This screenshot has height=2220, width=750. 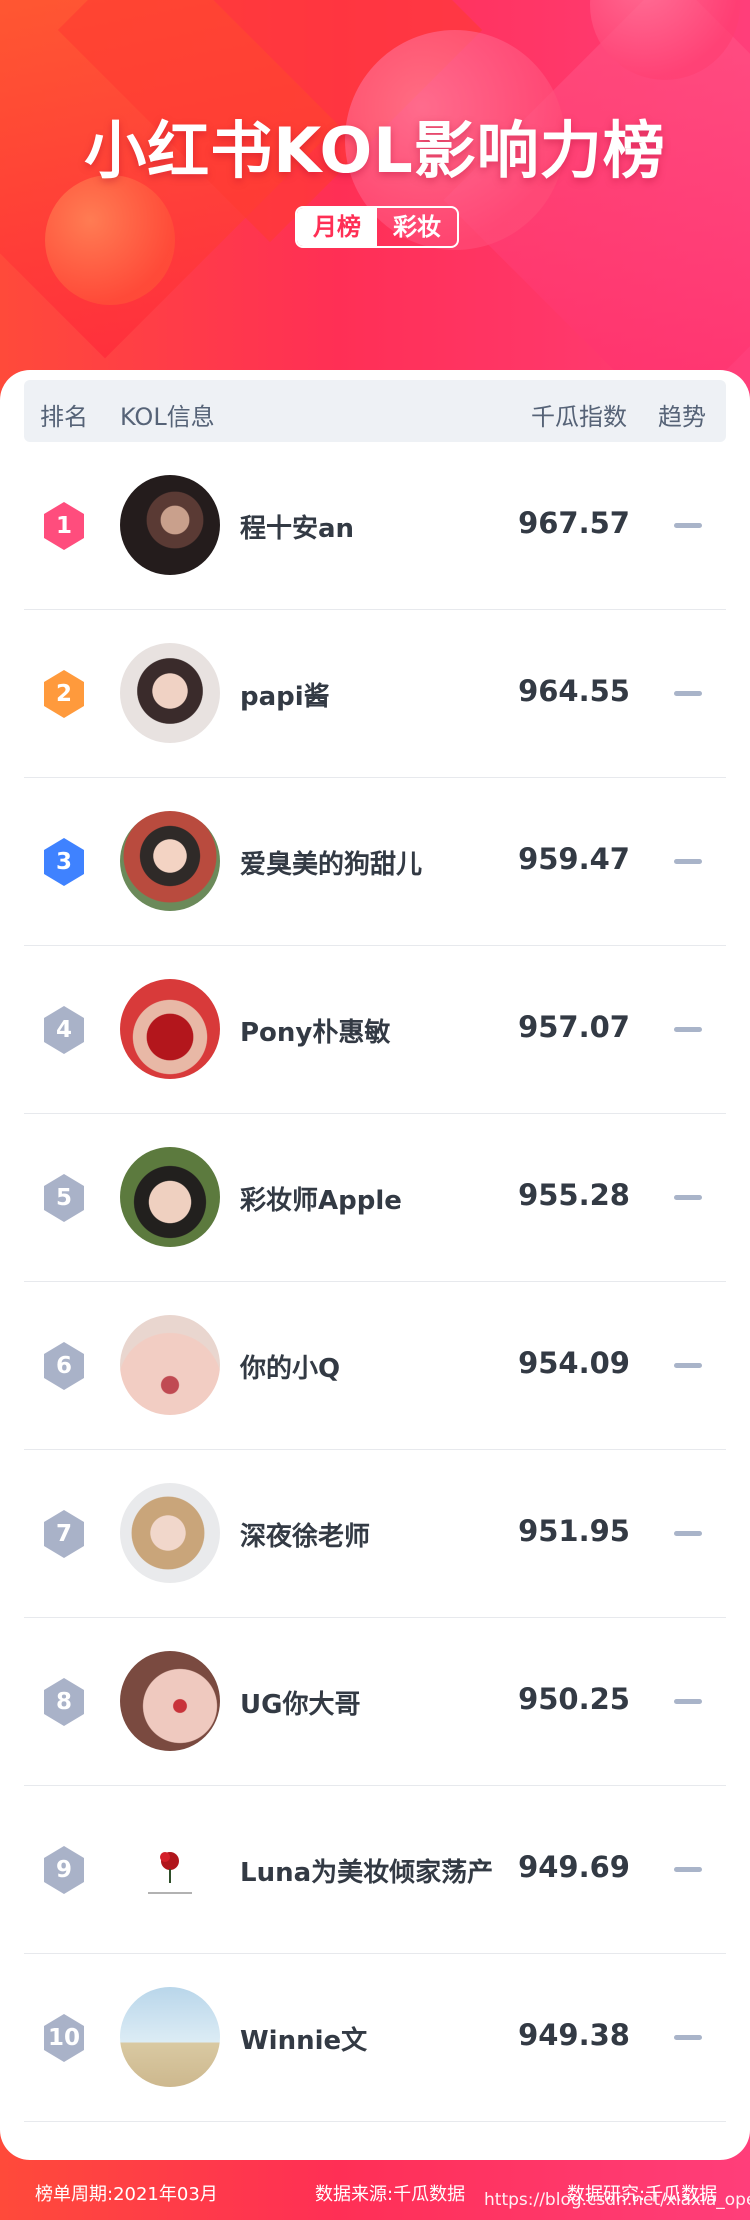 I want to click on table-row: 6 你的小Q 954.09, so click(x=375, y=1366).